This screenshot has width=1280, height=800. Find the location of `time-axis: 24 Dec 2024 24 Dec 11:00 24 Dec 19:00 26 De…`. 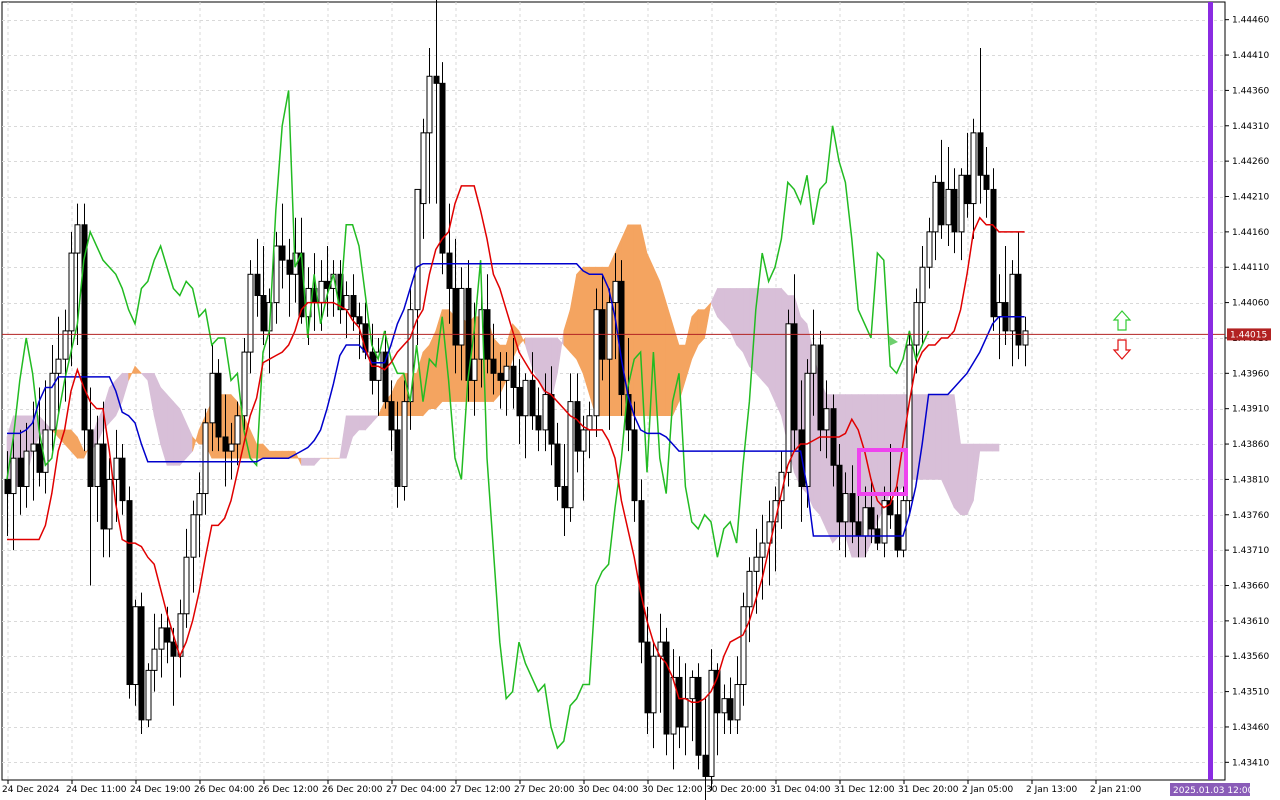

time-axis: 24 Dec 2024 24 Dec 11:00 24 Dec 19:00 26 De… is located at coordinates (628, 788).